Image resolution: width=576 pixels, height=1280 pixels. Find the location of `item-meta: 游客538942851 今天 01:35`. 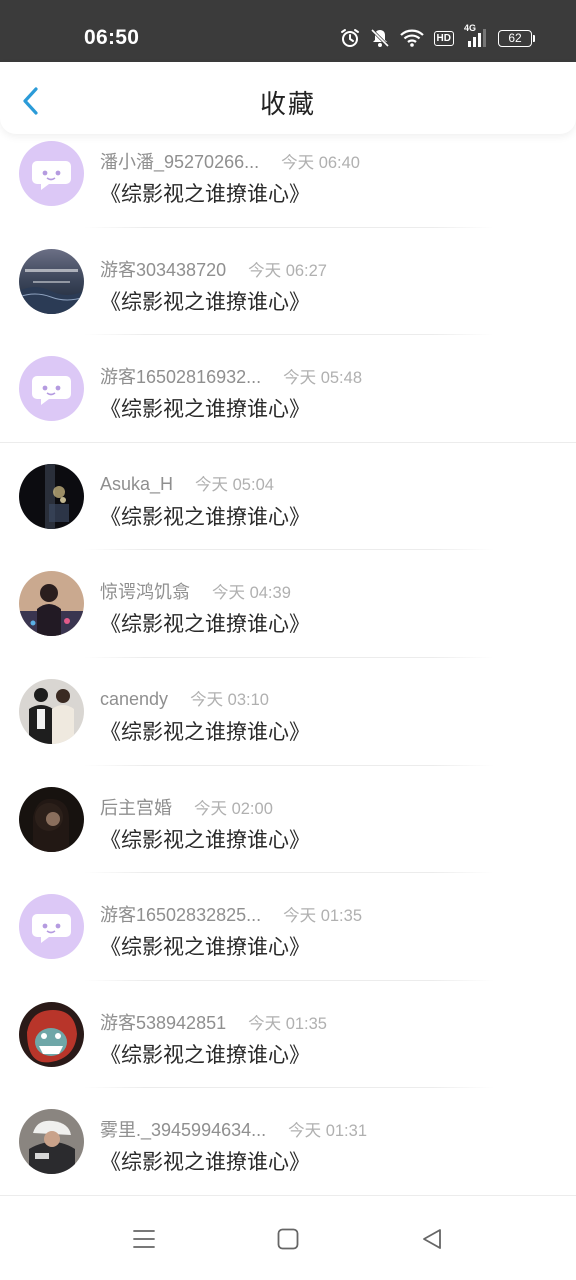

item-meta: 游客538942851 今天 01:35 is located at coordinates (213, 1022).